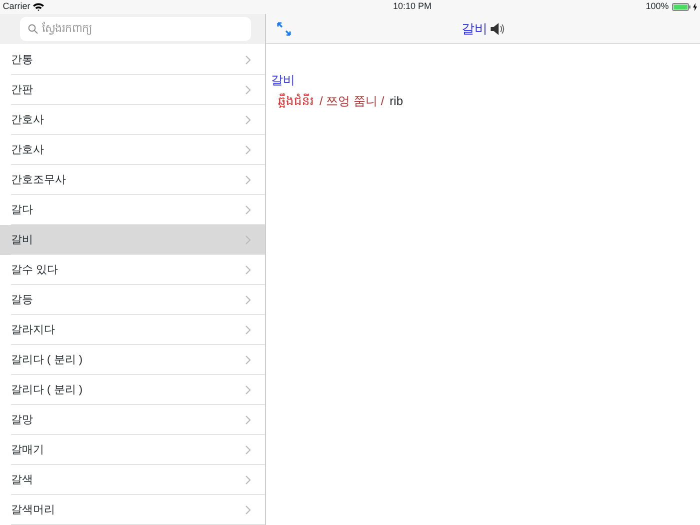 Image resolution: width=700 pixels, height=525 pixels. What do you see at coordinates (283, 80) in the screenshot?
I see `headword: 갈비` at bounding box center [283, 80].